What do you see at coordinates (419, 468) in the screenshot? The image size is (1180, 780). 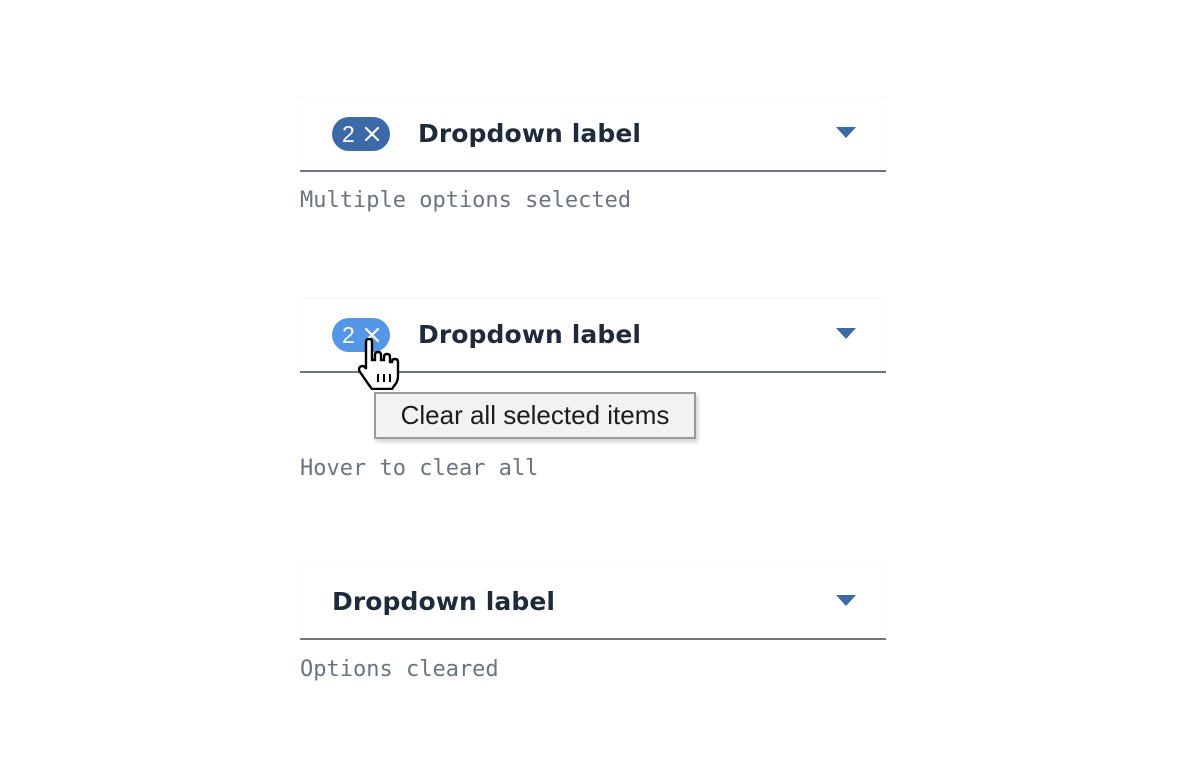 I see `helper-text-hover: Hover to clear all` at bounding box center [419, 468].